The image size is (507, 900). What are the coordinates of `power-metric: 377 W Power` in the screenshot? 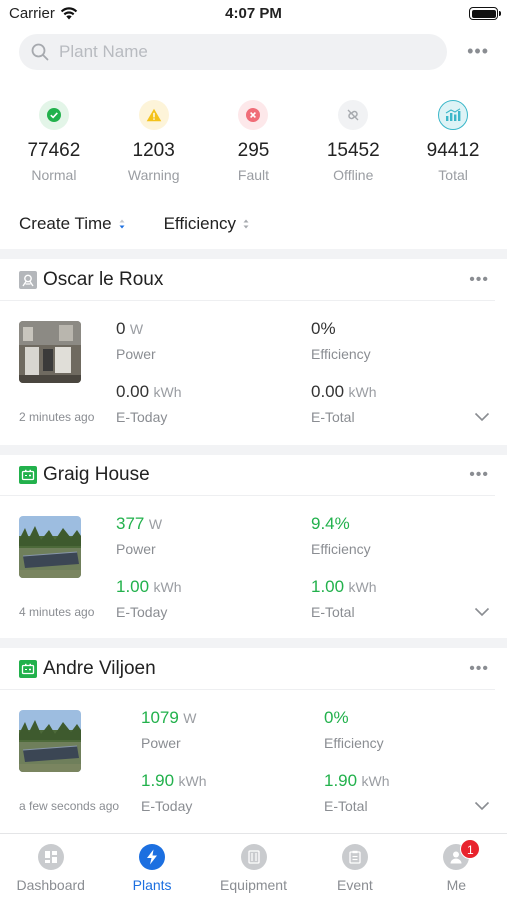 It's located at (139, 535).